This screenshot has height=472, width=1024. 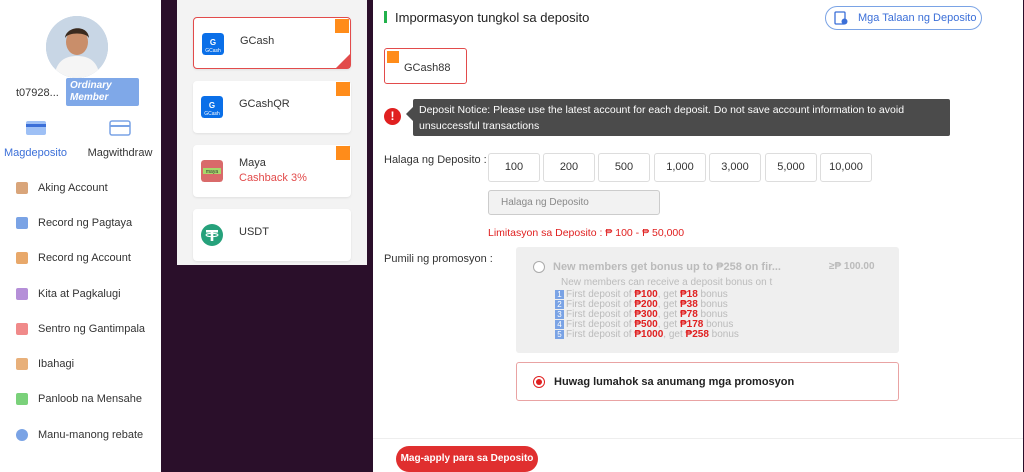 I want to click on wallet-icon, so click(x=22, y=188).